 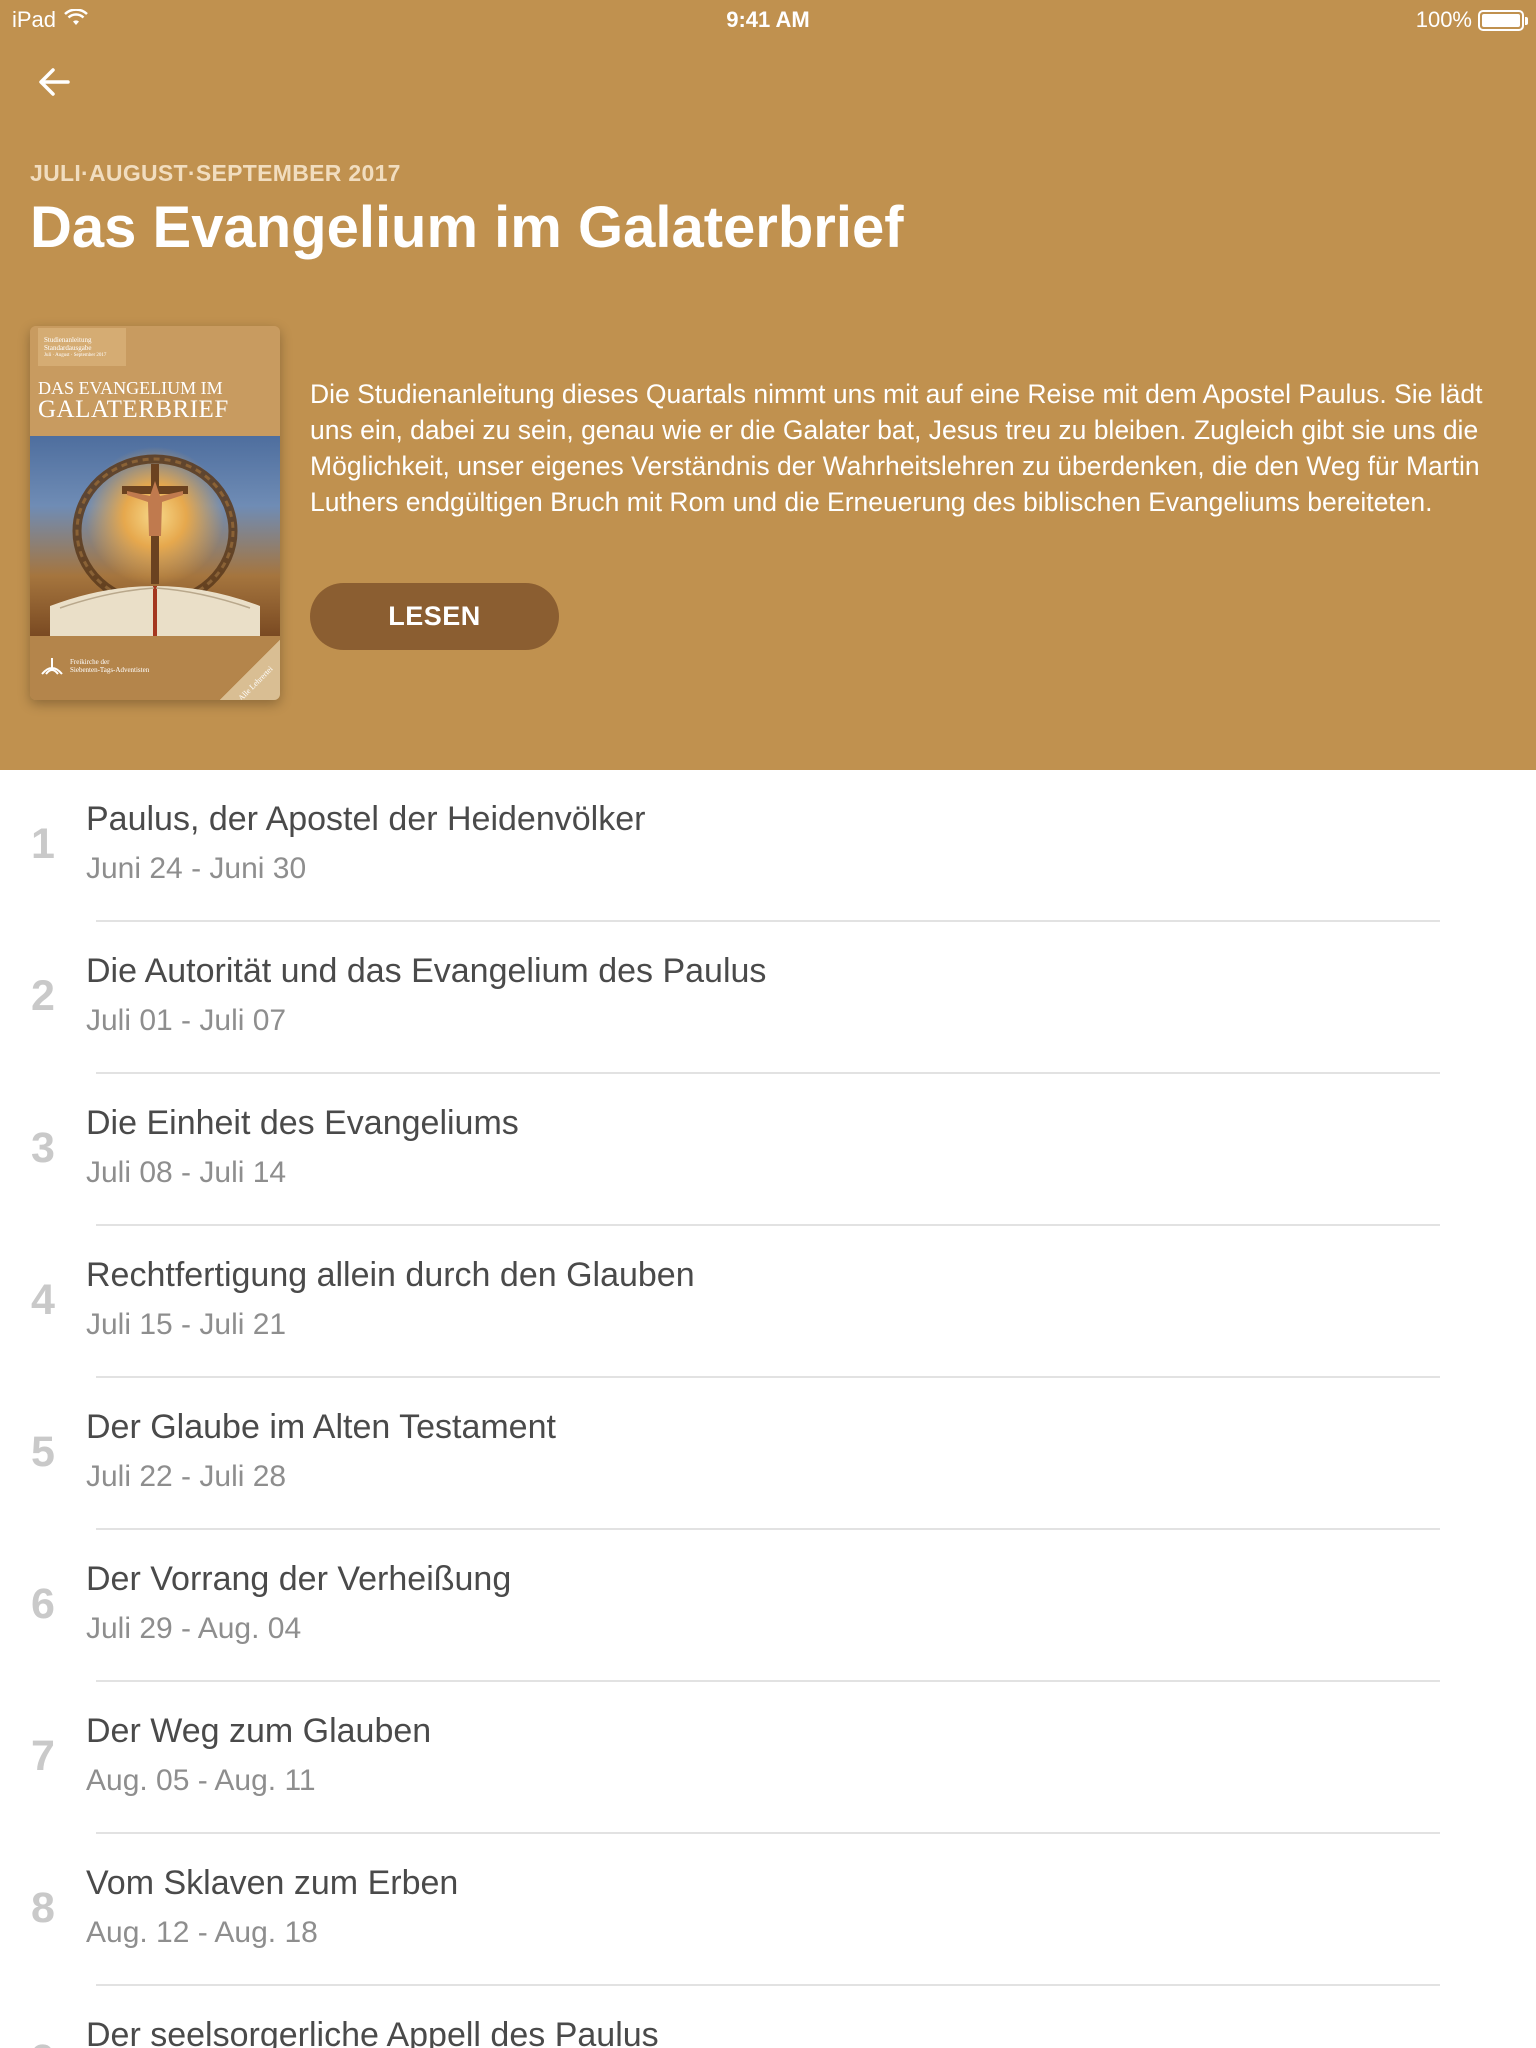 I want to click on lesson-number: 3, so click(x=43, y=1148).